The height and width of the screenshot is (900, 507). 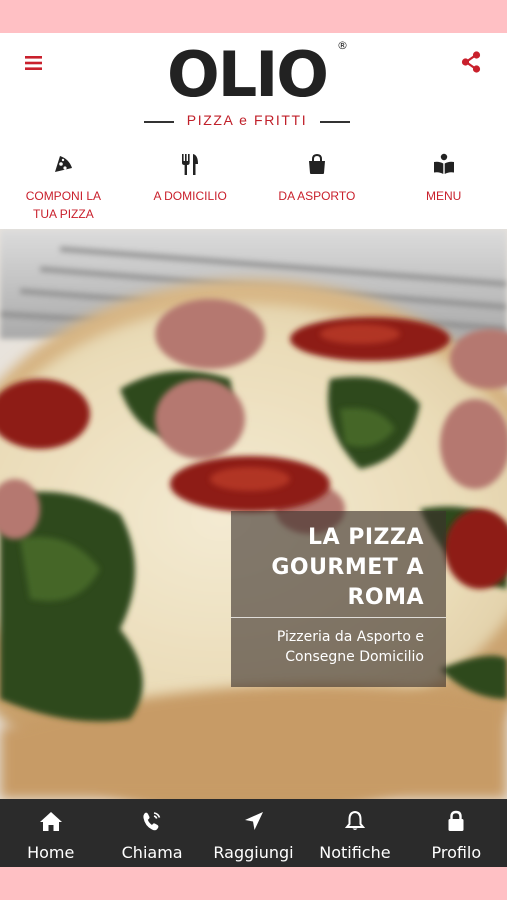 What do you see at coordinates (456, 852) in the screenshot?
I see `tab-label: Profilo` at bounding box center [456, 852].